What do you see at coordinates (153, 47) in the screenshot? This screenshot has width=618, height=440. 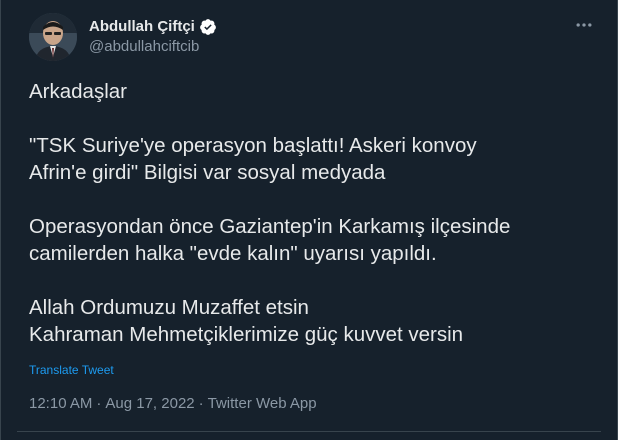 I see `author-handle: @abdullahciftcib` at bounding box center [153, 47].